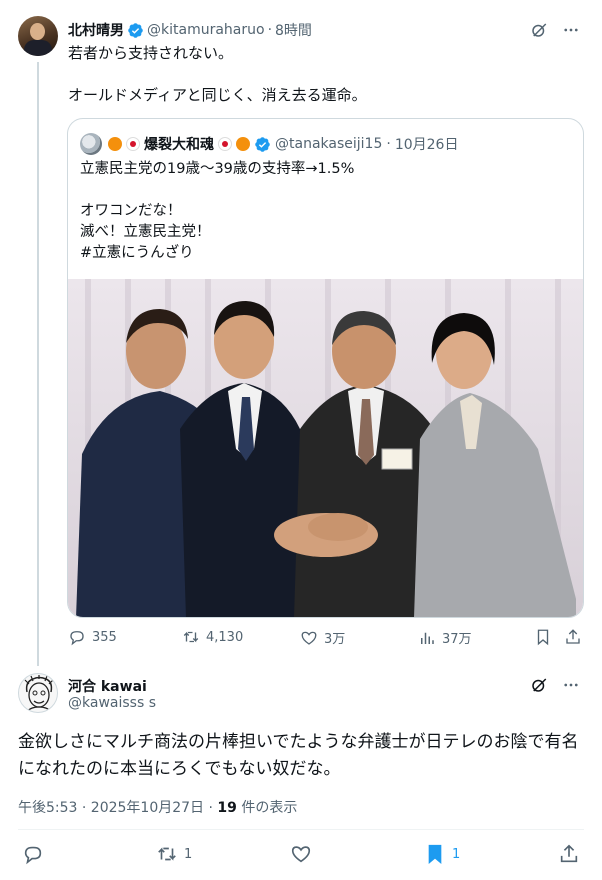 This screenshot has height=880, width=602. Describe the element at coordinates (225, 637) in the screenshot. I see `repost-count: 4,130` at that location.